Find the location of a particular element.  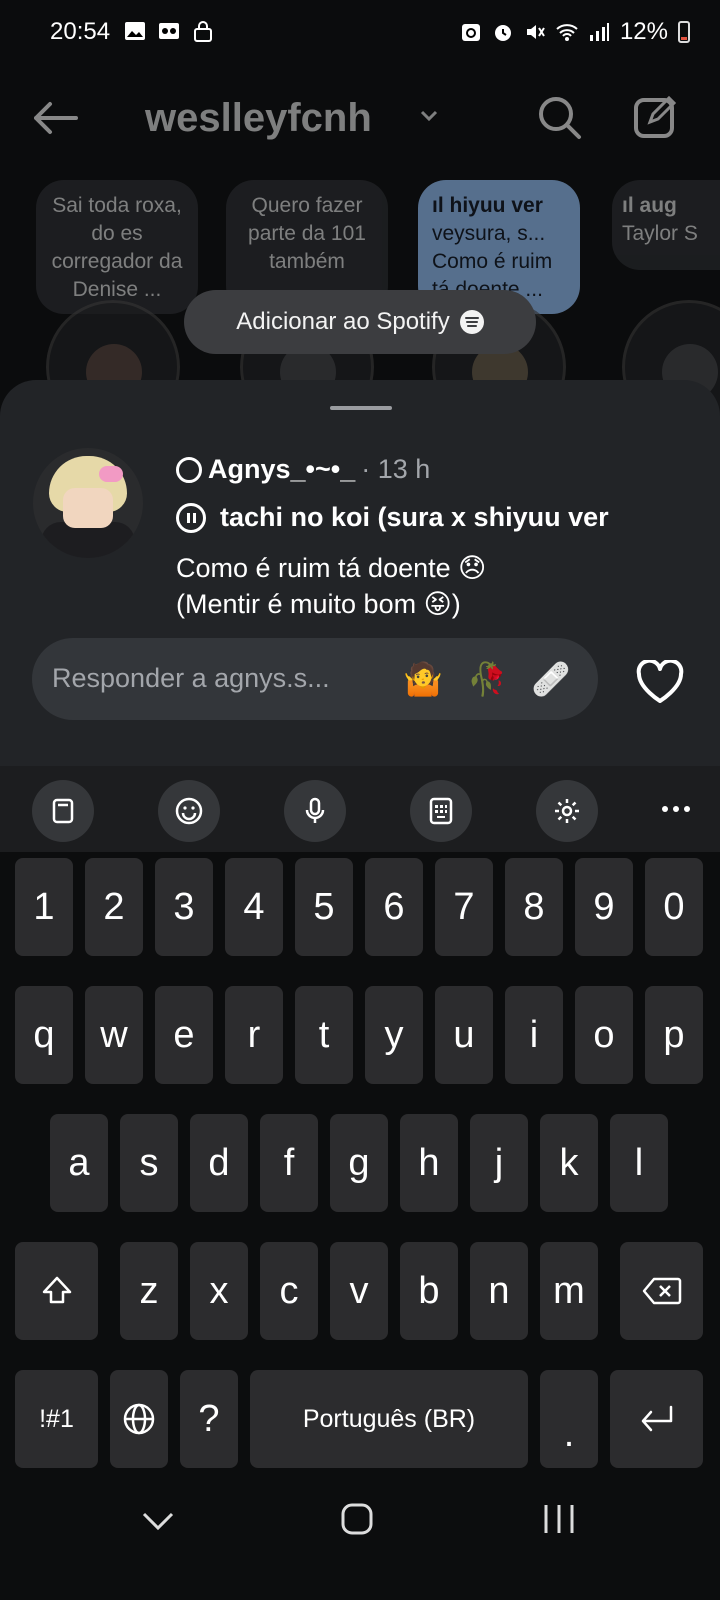

language-key is located at coordinates (139, 1419).